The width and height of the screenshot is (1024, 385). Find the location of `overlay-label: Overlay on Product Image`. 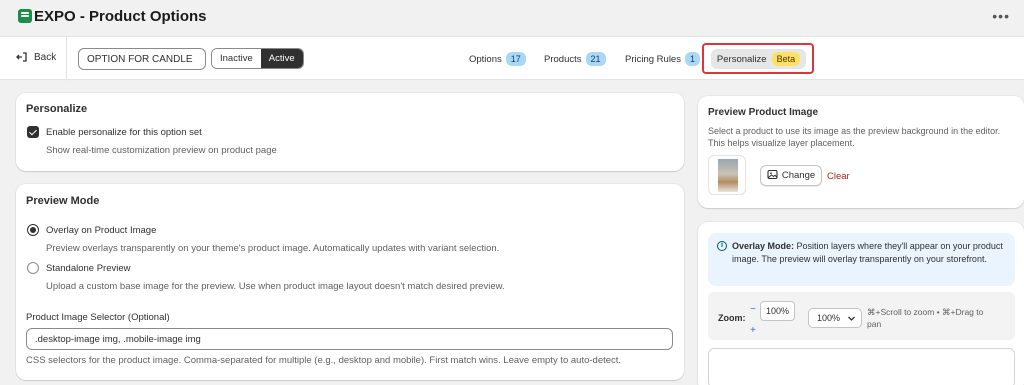

overlay-label: Overlay on Product Image is located at coordinates (101, 230).